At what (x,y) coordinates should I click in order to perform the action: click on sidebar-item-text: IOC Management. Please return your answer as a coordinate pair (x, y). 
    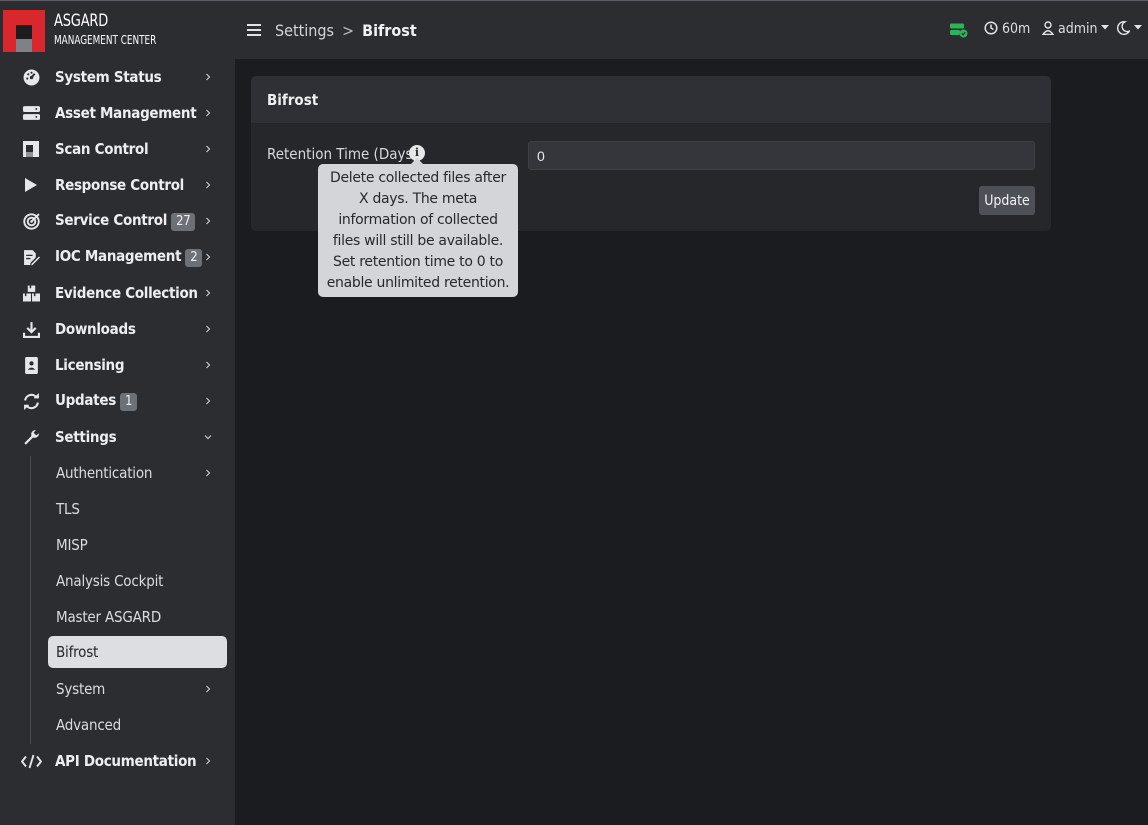
    Looking at the image, I should click on (118, 256).